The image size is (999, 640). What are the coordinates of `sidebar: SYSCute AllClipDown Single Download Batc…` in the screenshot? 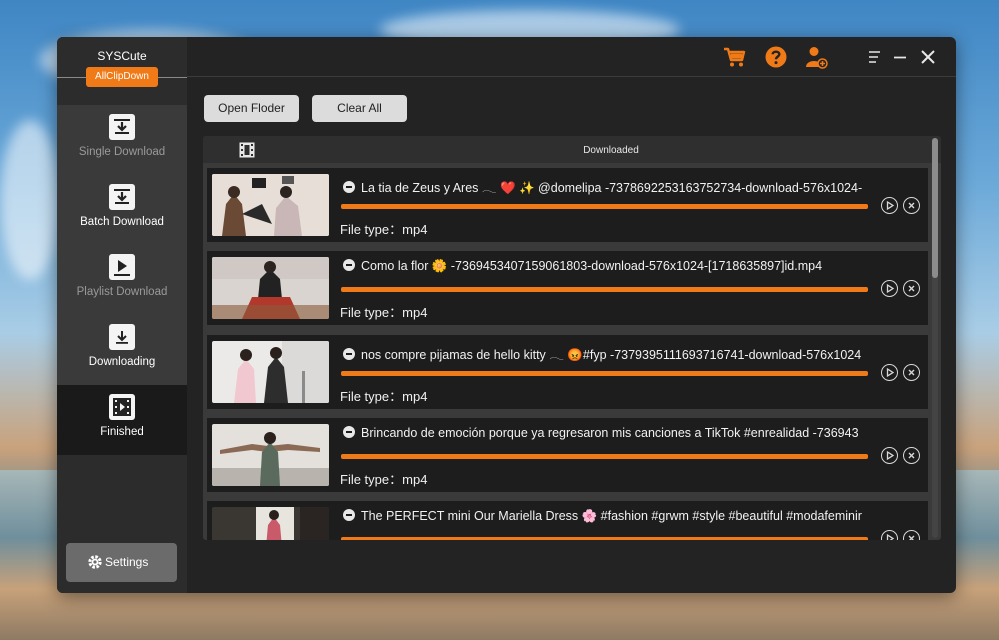 It's located at (122, 315).